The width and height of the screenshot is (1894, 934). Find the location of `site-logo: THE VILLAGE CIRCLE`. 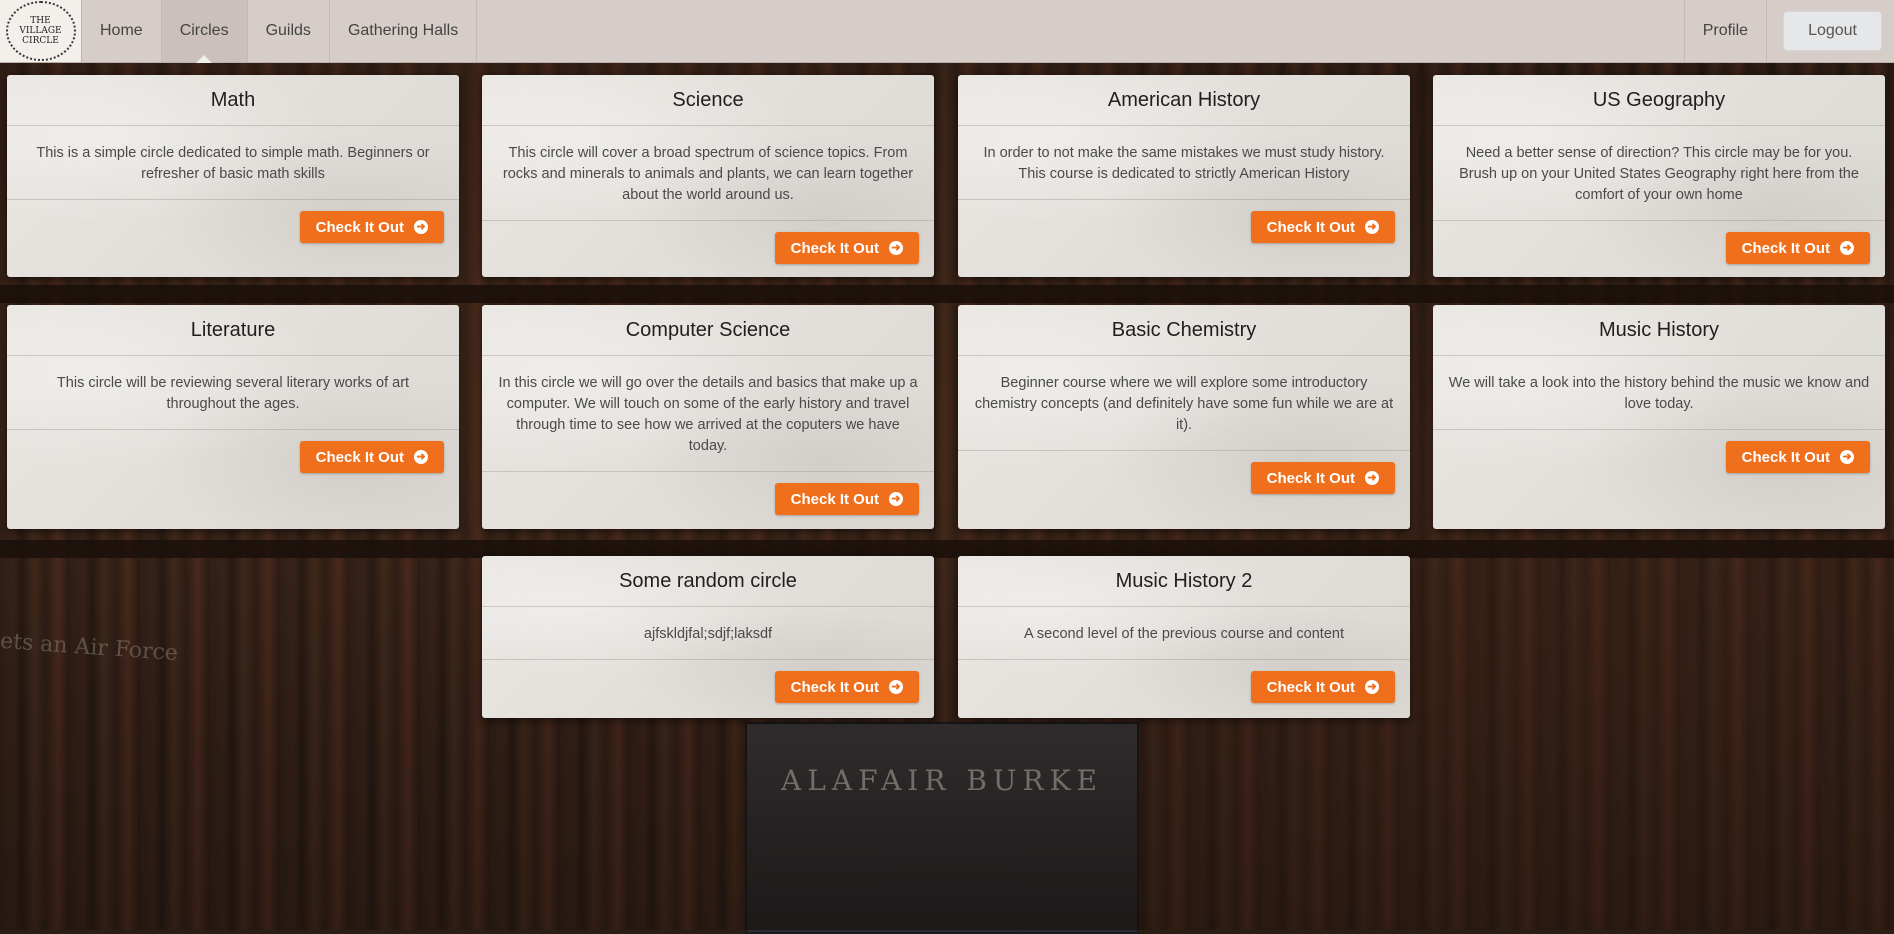

site-logo: THE VILLAGE CIRCLE is located at coordinates (41, 31).